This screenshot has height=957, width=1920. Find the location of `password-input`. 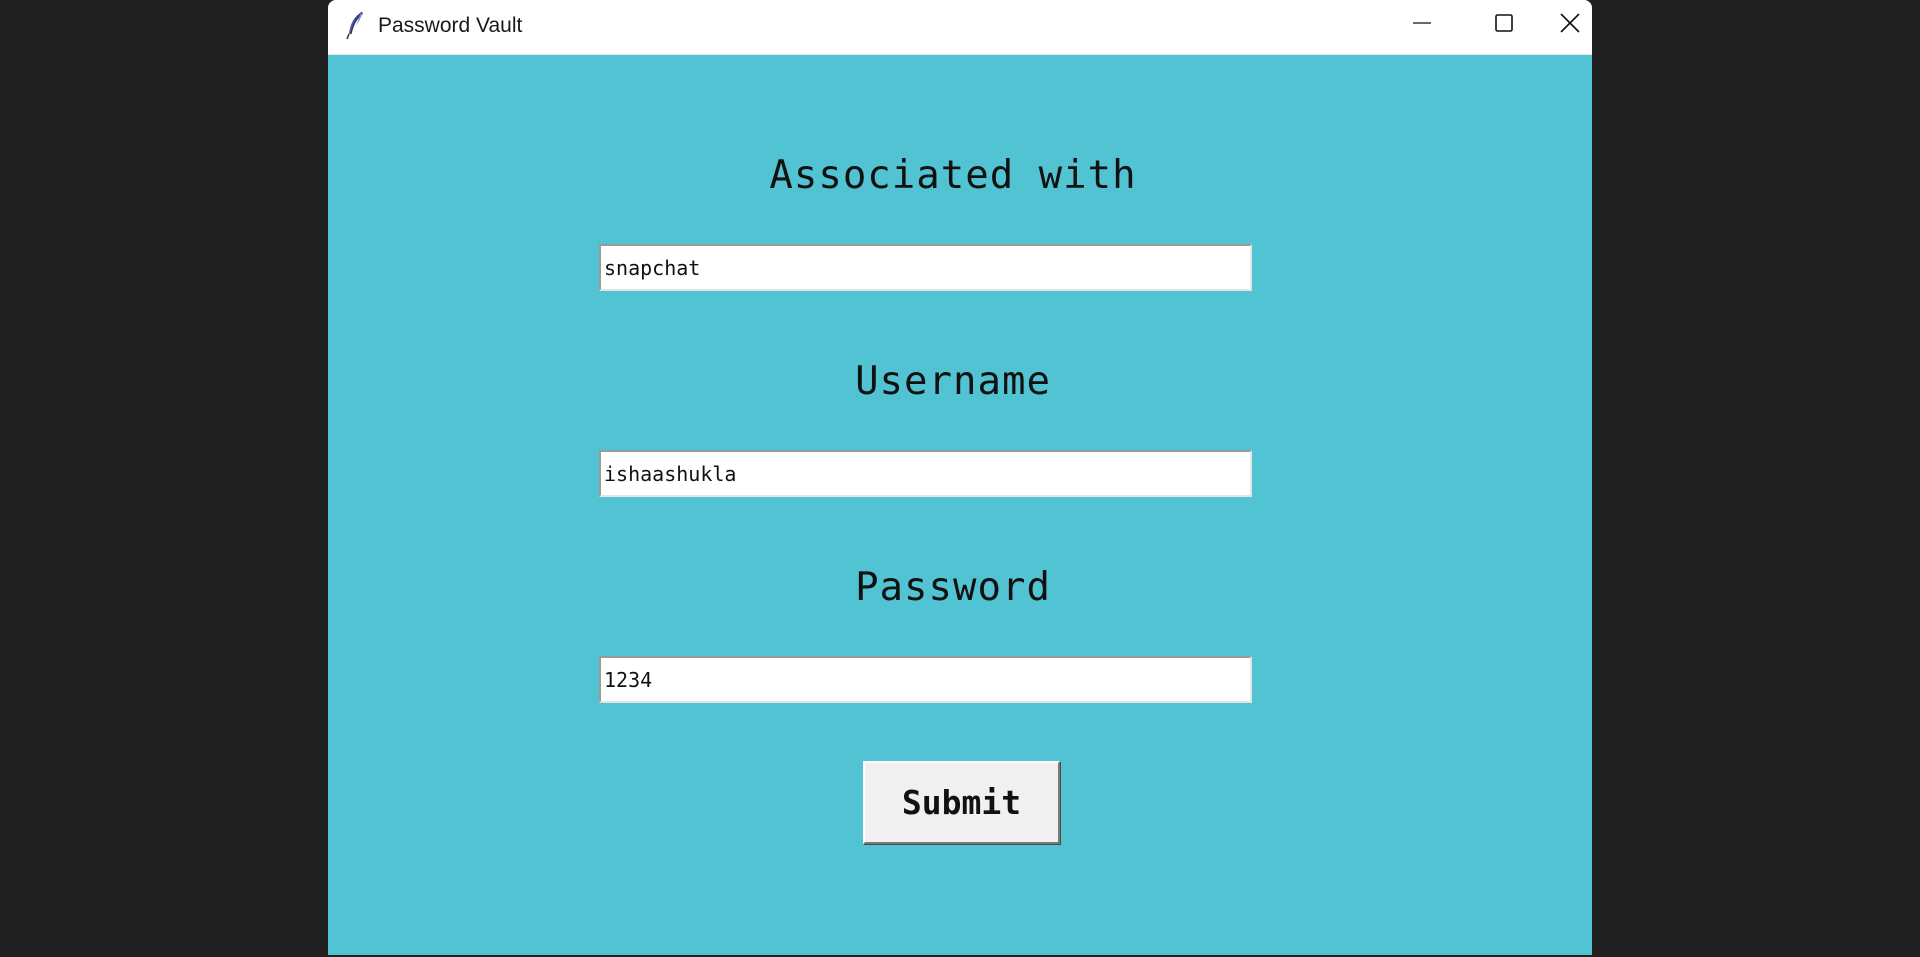

password-input is located at coordinates (925, 679).